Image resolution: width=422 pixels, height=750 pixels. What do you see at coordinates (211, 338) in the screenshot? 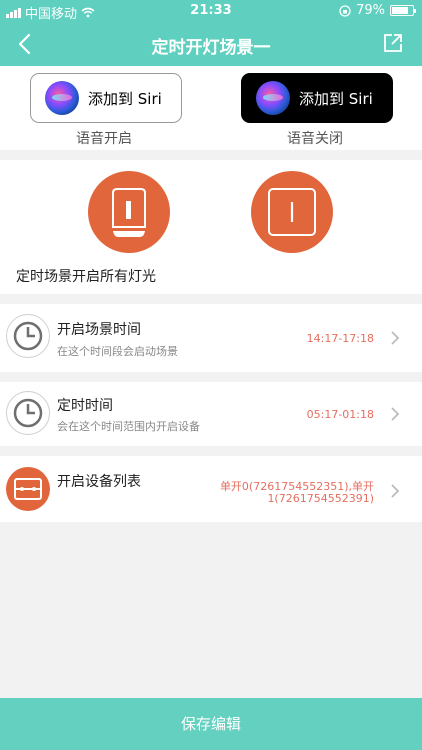
I see `scene-time-row: 开启场景时间 在这个时间段会启动场景 14:17-17:18` at bounding box center [211, 338].